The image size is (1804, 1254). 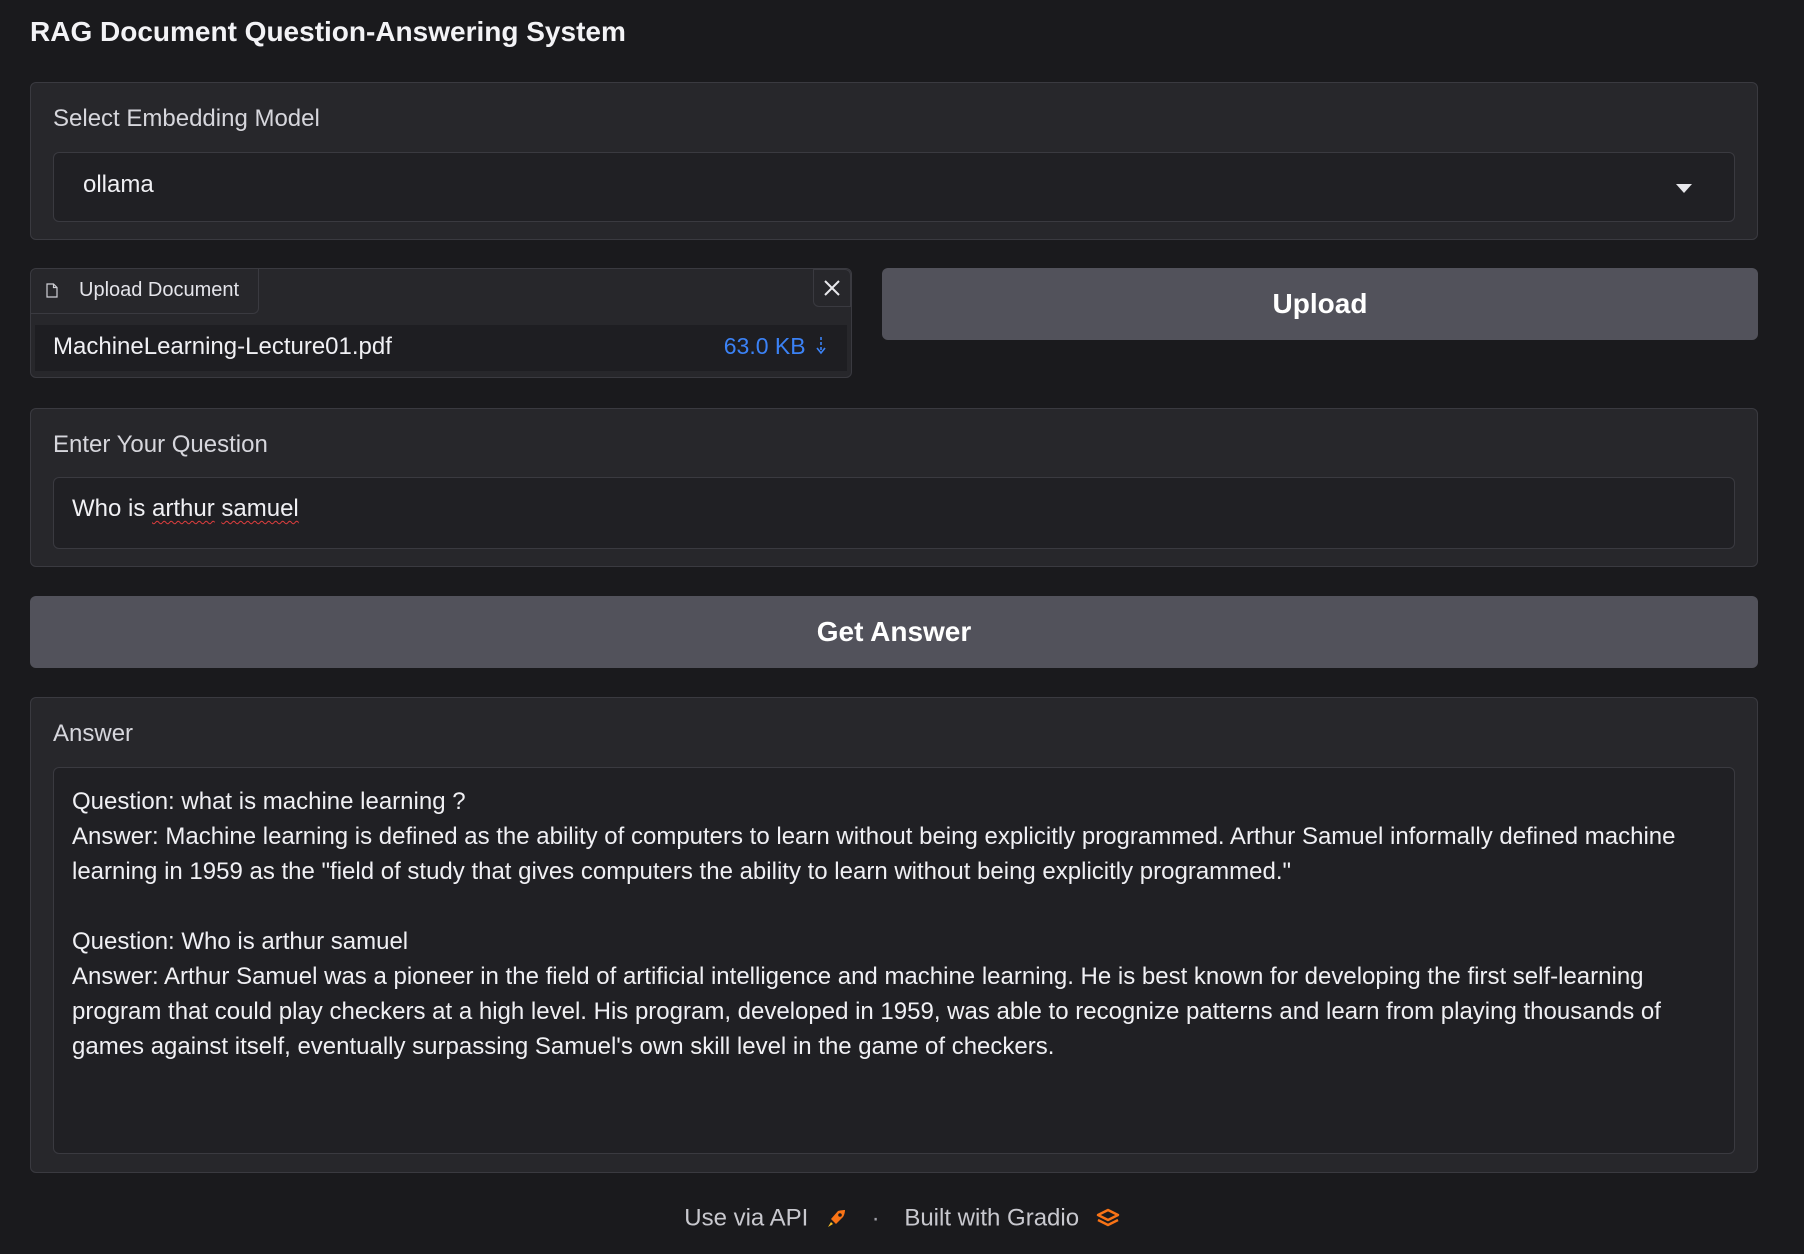 What do you see at coordinates (746, 1218) in the screenshot?
I see `use-via-api-label: Use via API` at bounding box center [746, 1218].